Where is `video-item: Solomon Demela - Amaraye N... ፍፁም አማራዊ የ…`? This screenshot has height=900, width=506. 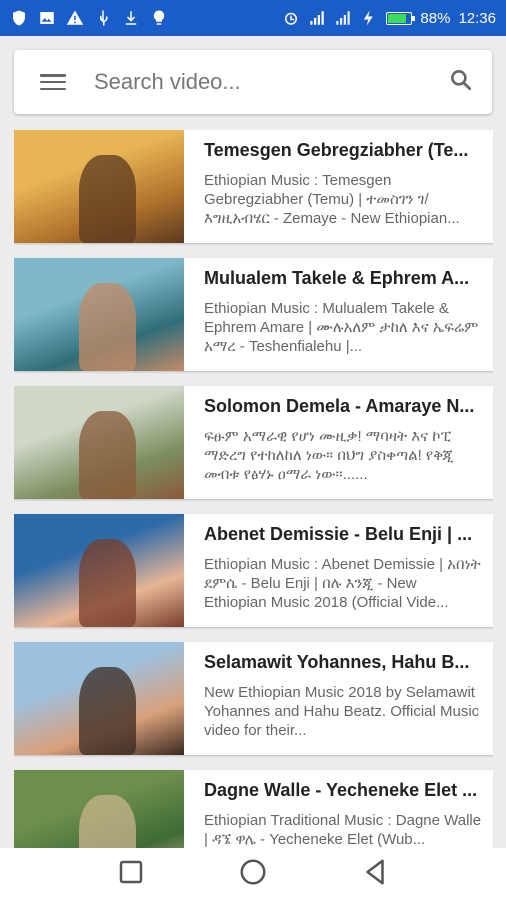
video-item: Solomon Demela - Amaraye N... ፍፁም አማራዊ የ… is located at coordinates (253, 442).